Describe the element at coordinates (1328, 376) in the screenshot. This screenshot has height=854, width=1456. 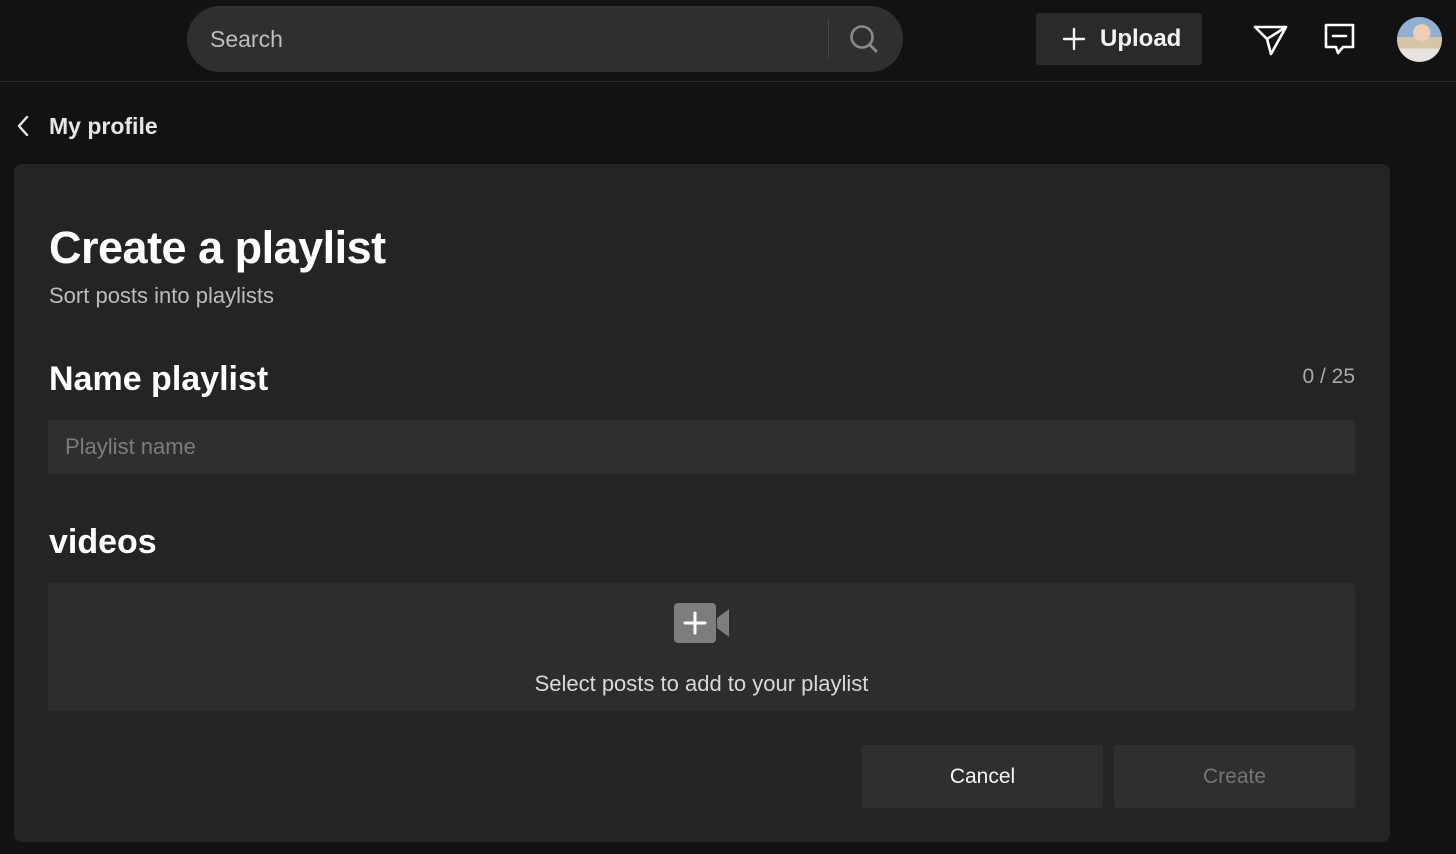
I see `character-counter: 0 / 25` at that location.